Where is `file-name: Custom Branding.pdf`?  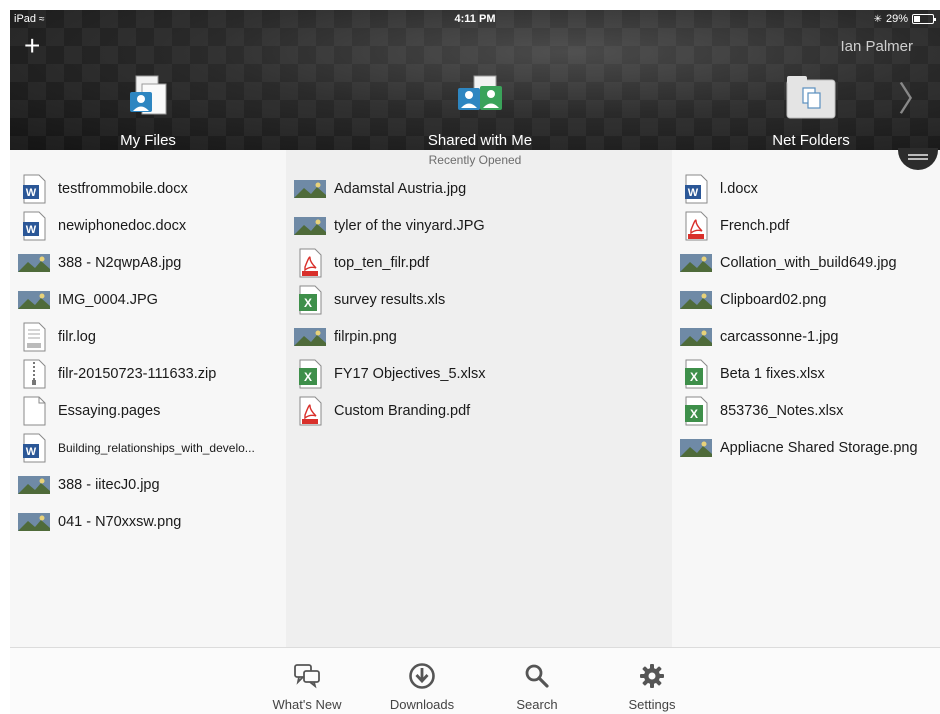 file-name: Custom Branding.pdf is located at coordinates (402, 410).